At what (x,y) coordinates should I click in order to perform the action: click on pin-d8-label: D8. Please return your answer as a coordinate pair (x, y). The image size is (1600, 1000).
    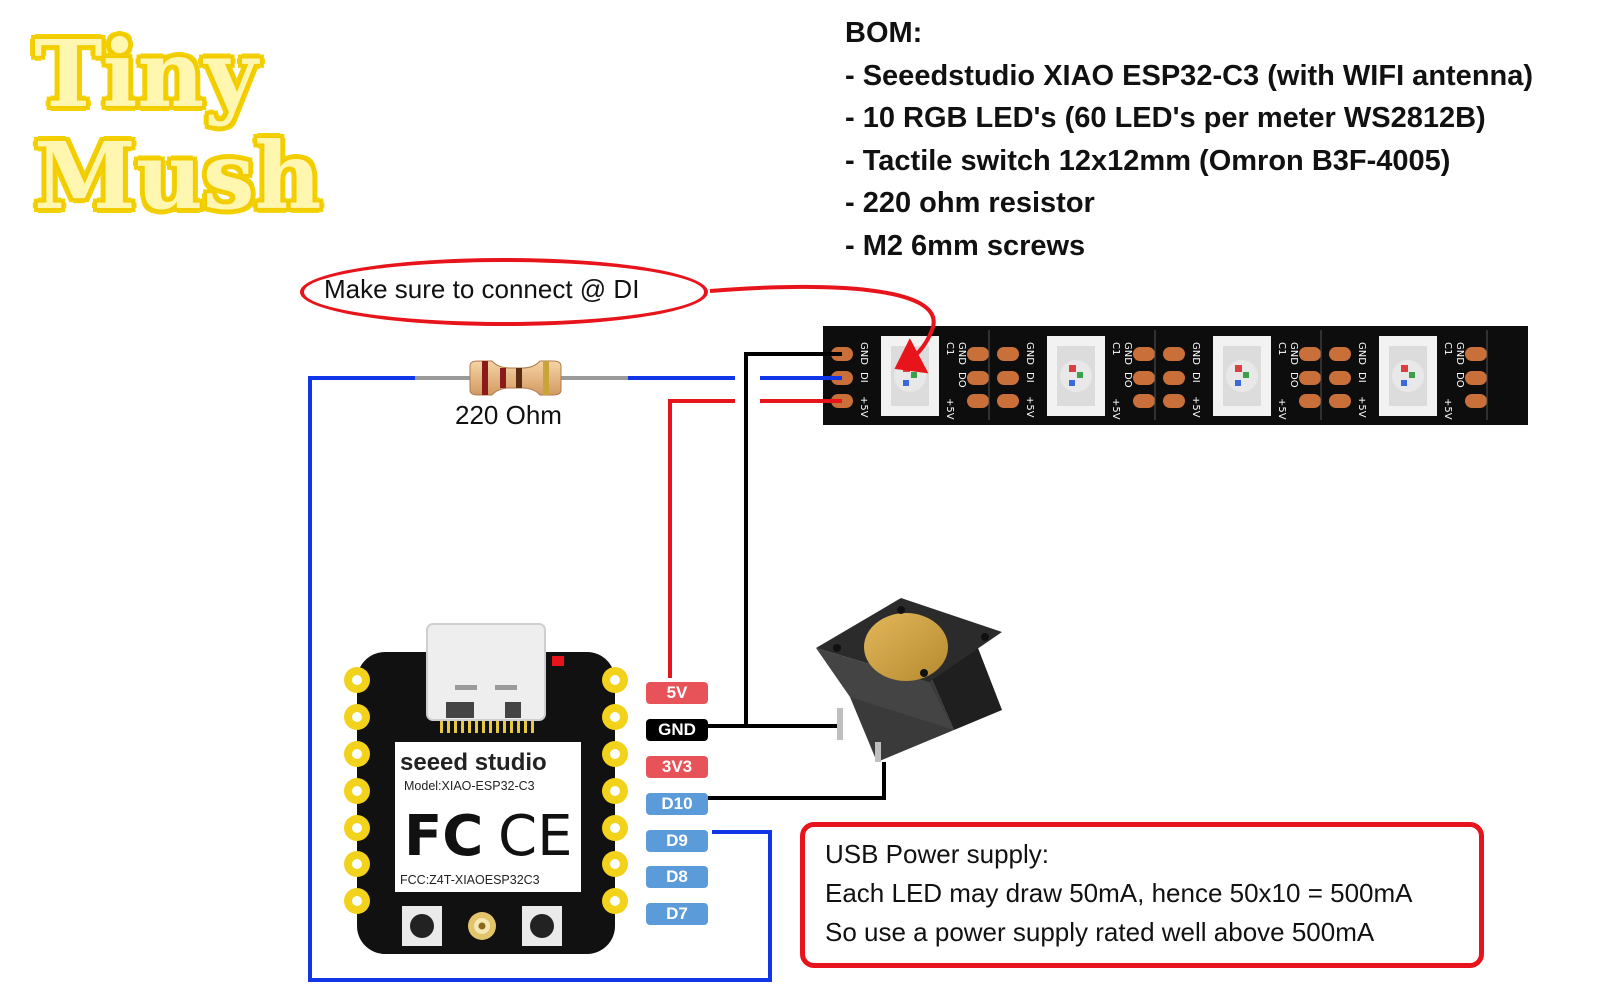
    Looking at the image, I should click on (677, 877).